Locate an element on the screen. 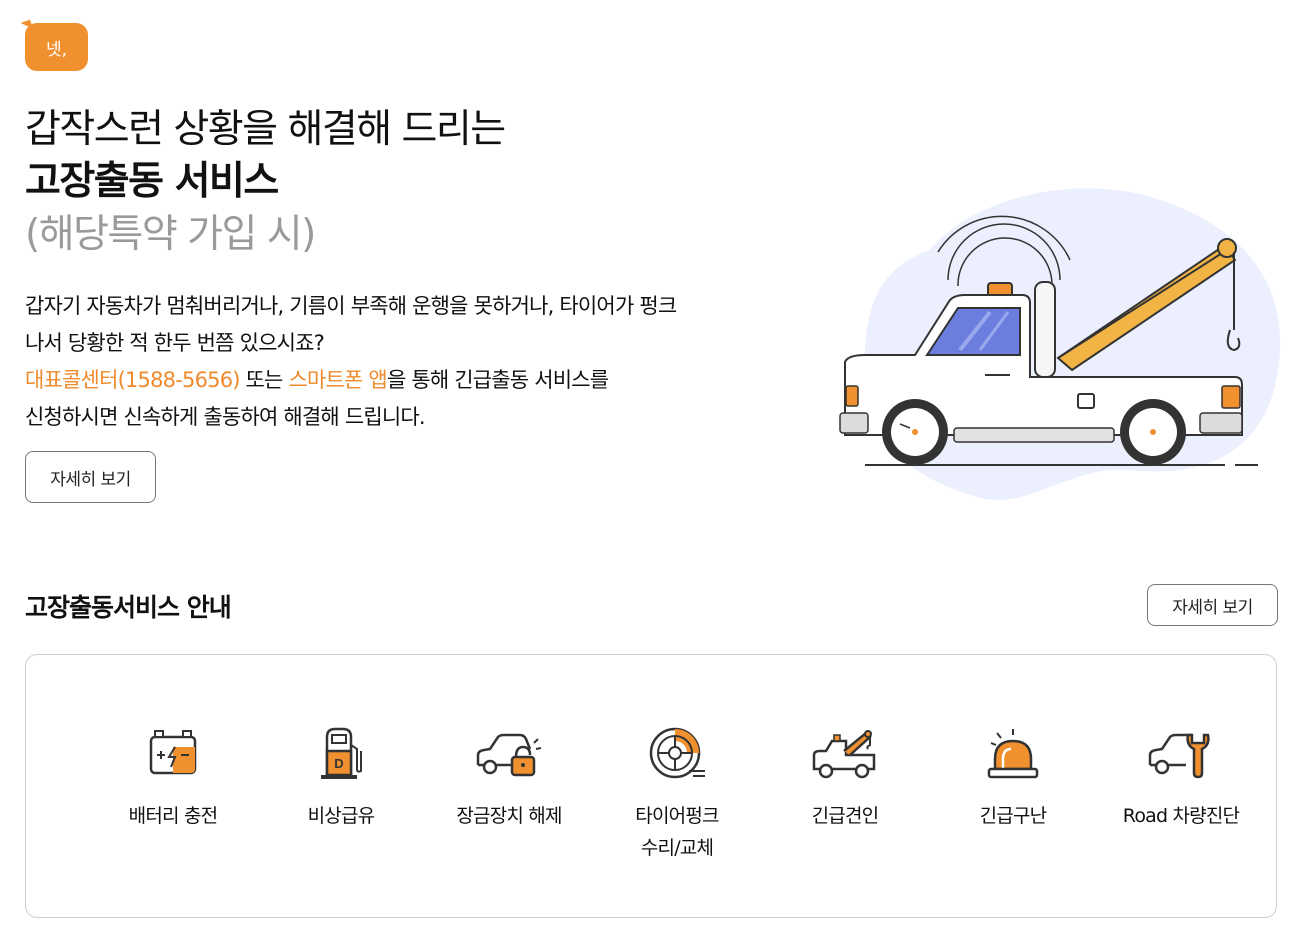 This screenshot has height=938, width=1308. description-line2: 나서 당황한 적 한두 번쯤 있으시죠? is located at coordinates (175, 343).